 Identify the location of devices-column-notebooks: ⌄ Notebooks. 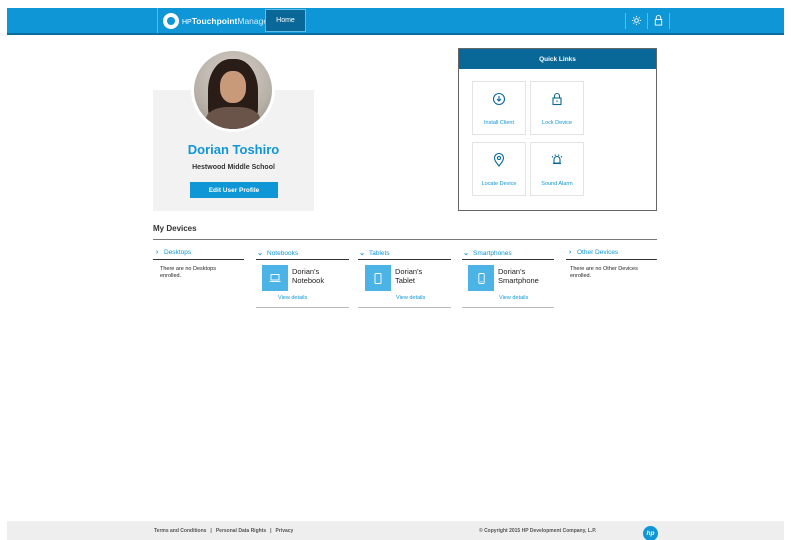
(277, 253).